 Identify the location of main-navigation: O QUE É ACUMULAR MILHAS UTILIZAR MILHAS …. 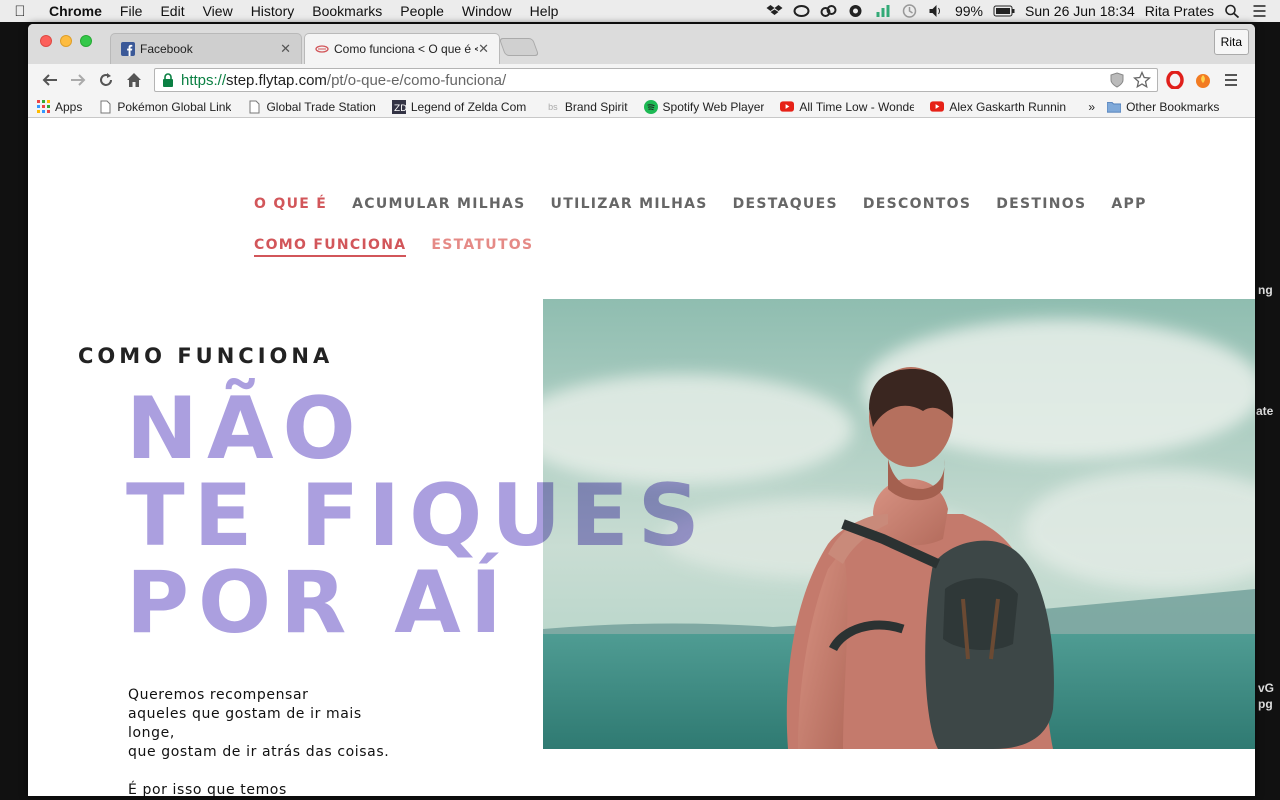
(713, 204).